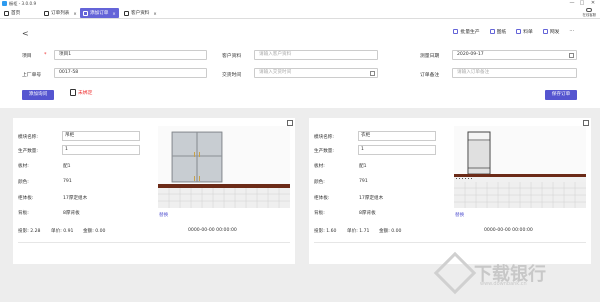 This screenshot has height=302, width=600. I want to click on tab-order-list: 订单列表 ×, so click(60, 13).